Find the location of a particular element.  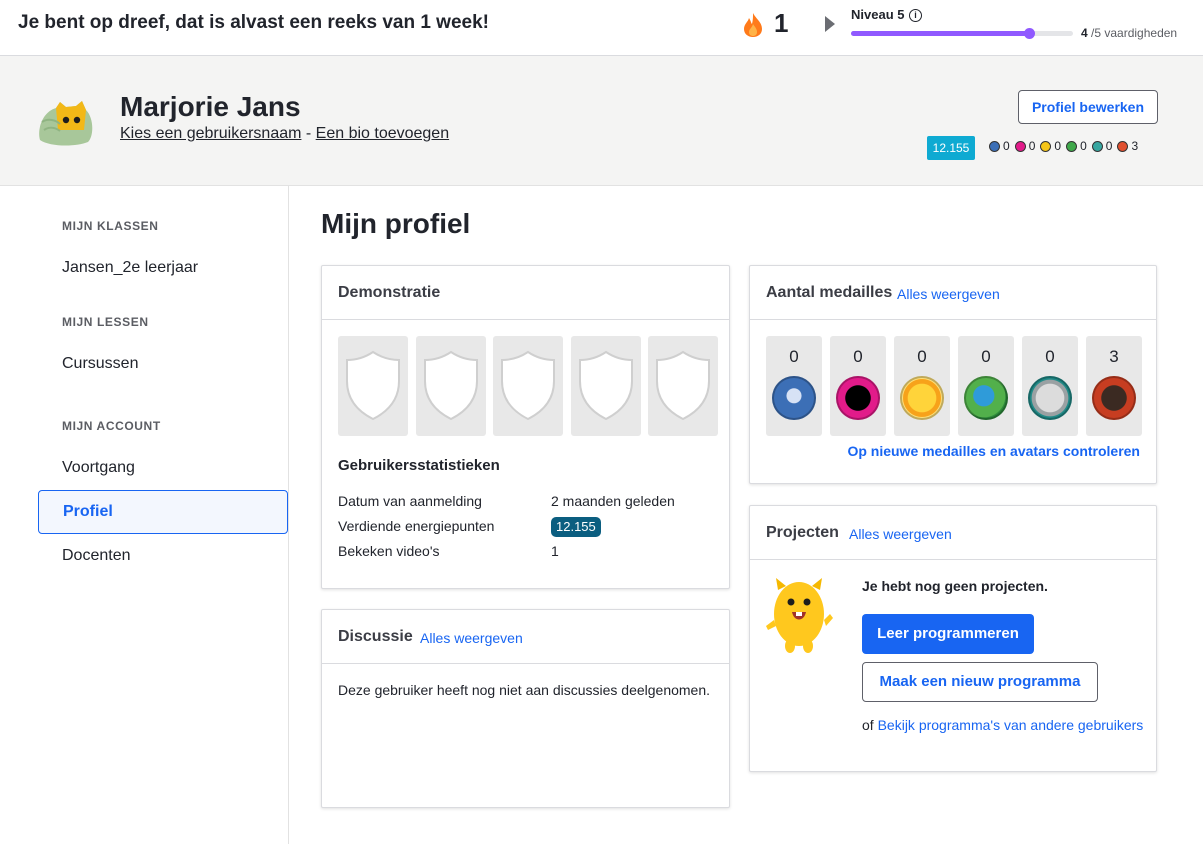

sun-badge: 0 is located at coordinates (1076, 146).